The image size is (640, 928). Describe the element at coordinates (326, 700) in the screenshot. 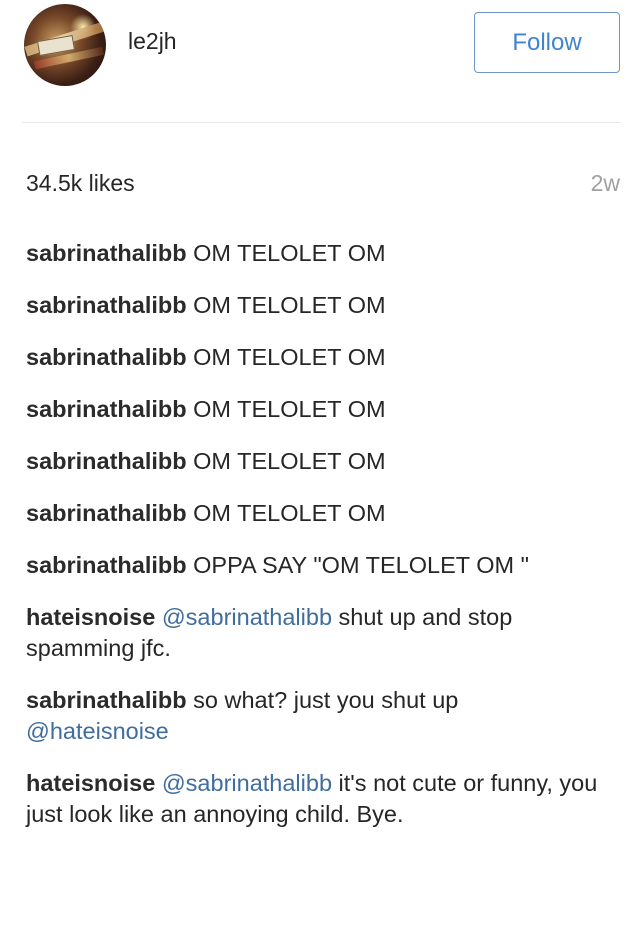

I see `comment-text: so what? just you shut up` at that location.